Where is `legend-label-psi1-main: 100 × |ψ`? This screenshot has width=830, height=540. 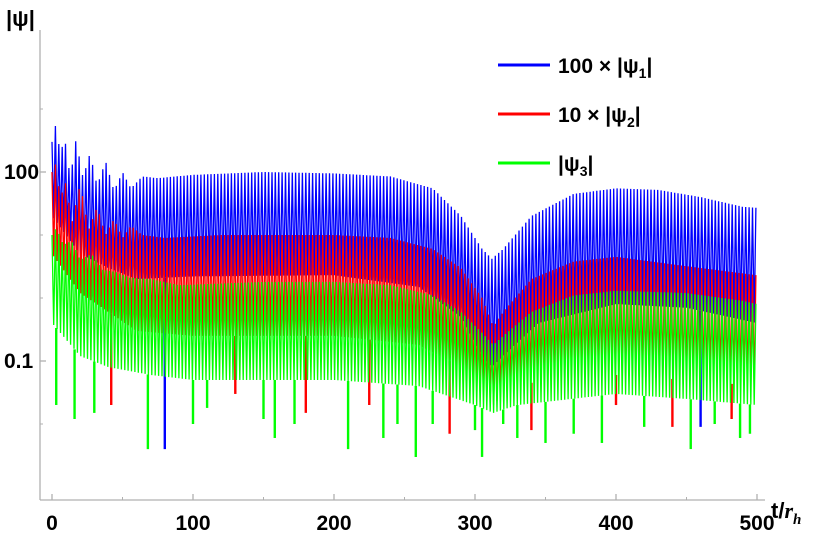 legend-label-psi1-main: 100 × |ψ is located at coordinates (598, 66).